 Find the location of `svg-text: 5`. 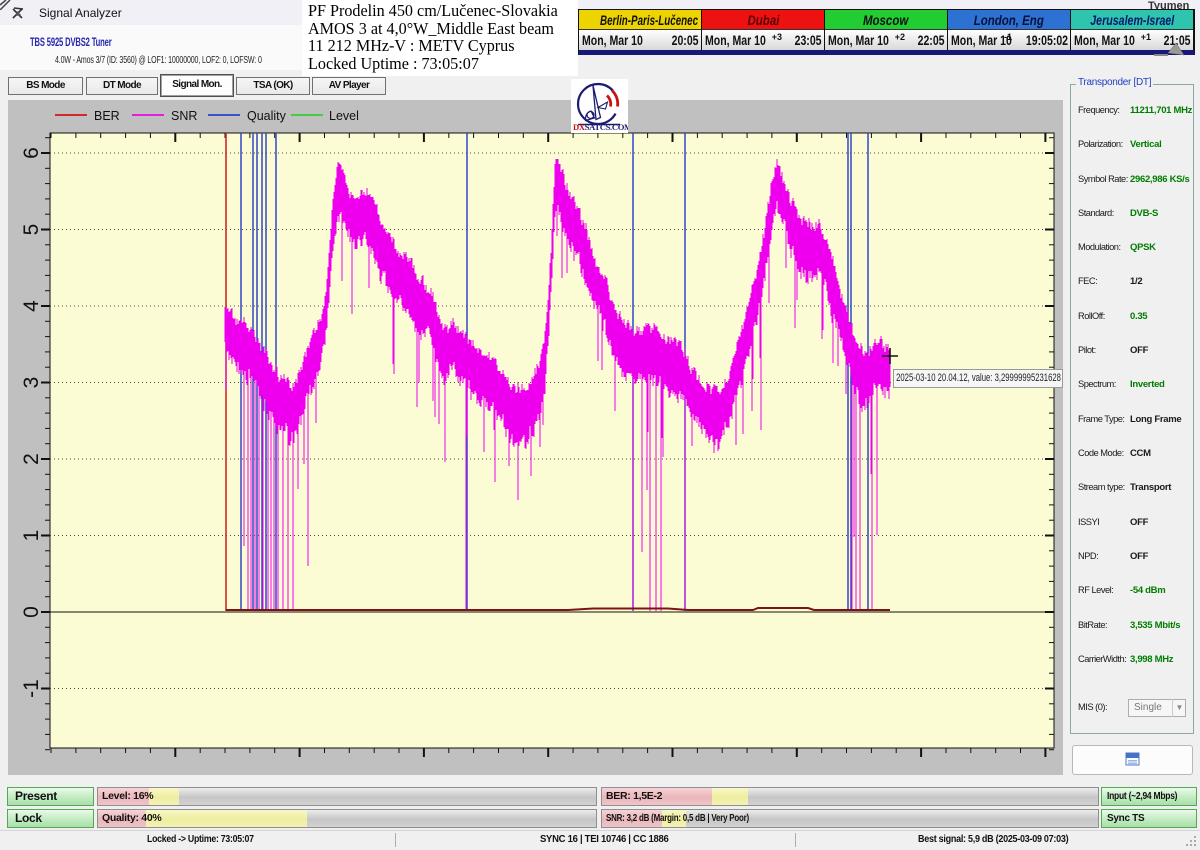

svg-text: 5 is located at coordinates (31, 230).